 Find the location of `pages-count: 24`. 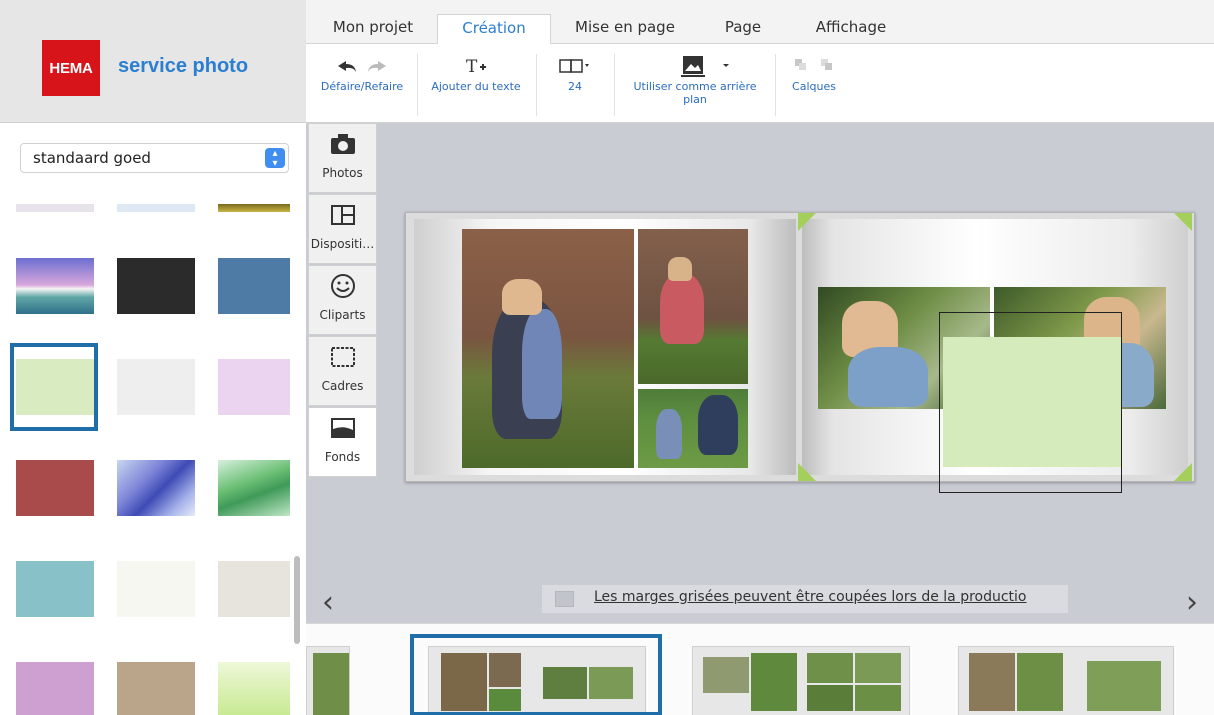

pages-count: 24 is located at coordinates (575, 86).